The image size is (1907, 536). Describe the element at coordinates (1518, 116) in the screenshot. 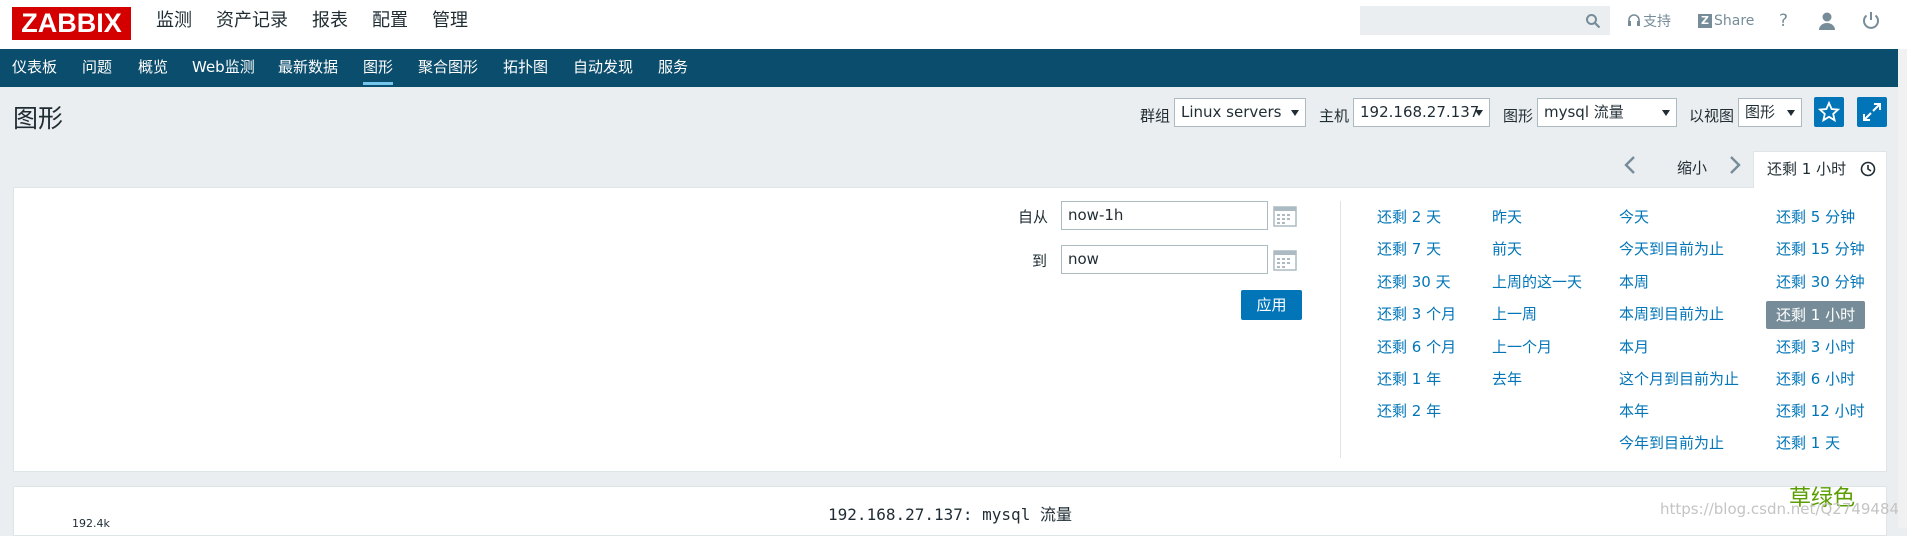

I see `graph-label: 图形` at that location.